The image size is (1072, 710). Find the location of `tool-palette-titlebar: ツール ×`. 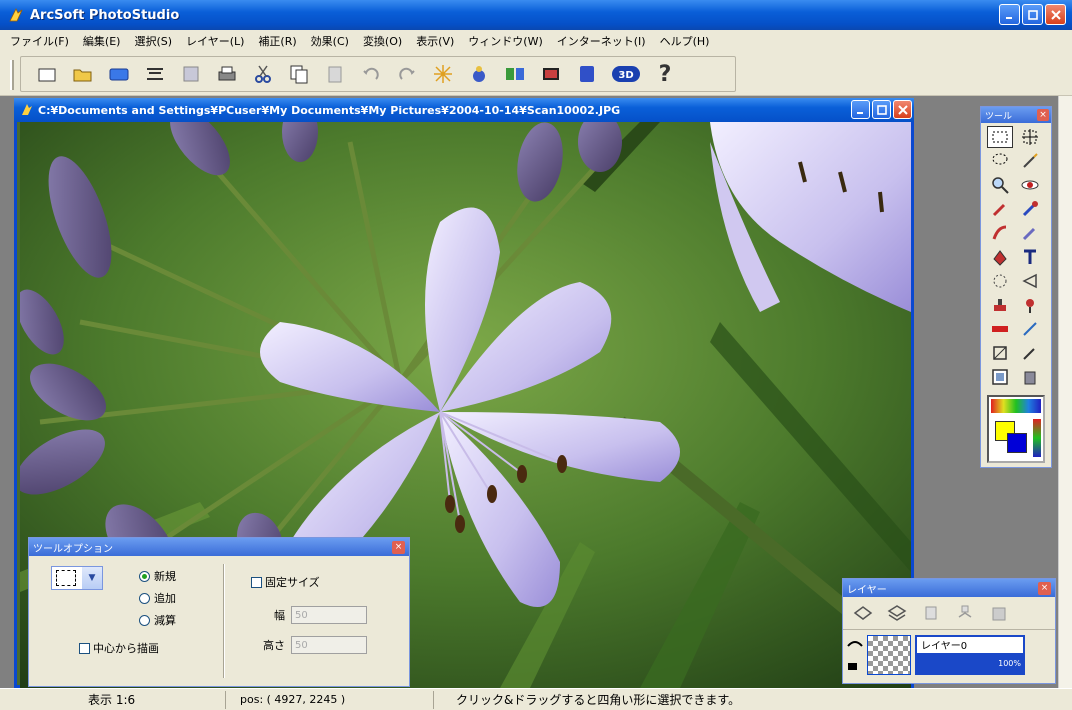

tool-palette-titlebar: ツール × is located at coordinates (1016, 115).